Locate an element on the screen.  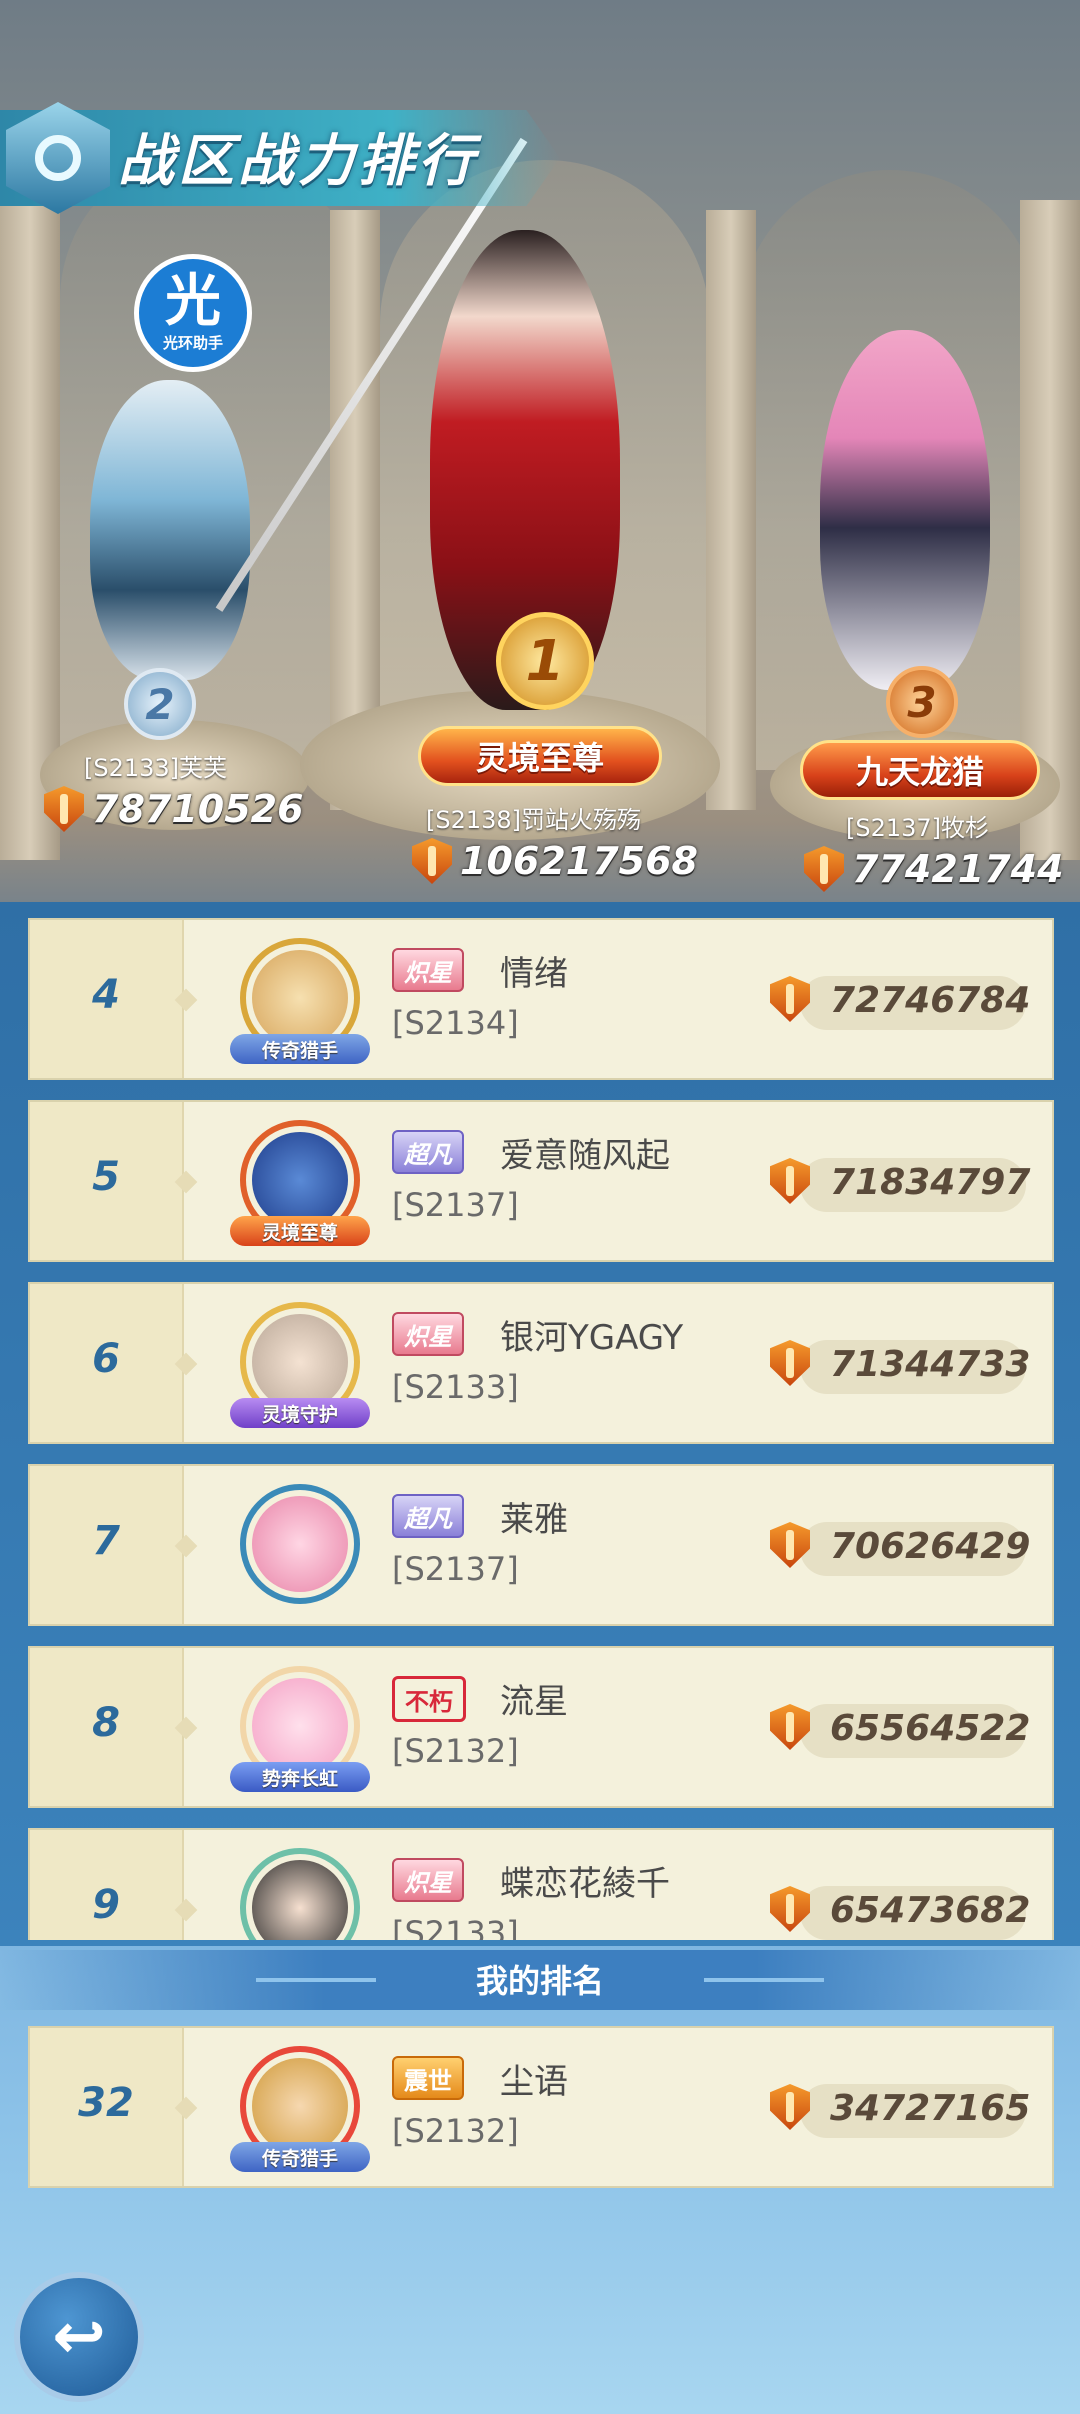
player-name: 流星 is located at coordinates (534, 1702).